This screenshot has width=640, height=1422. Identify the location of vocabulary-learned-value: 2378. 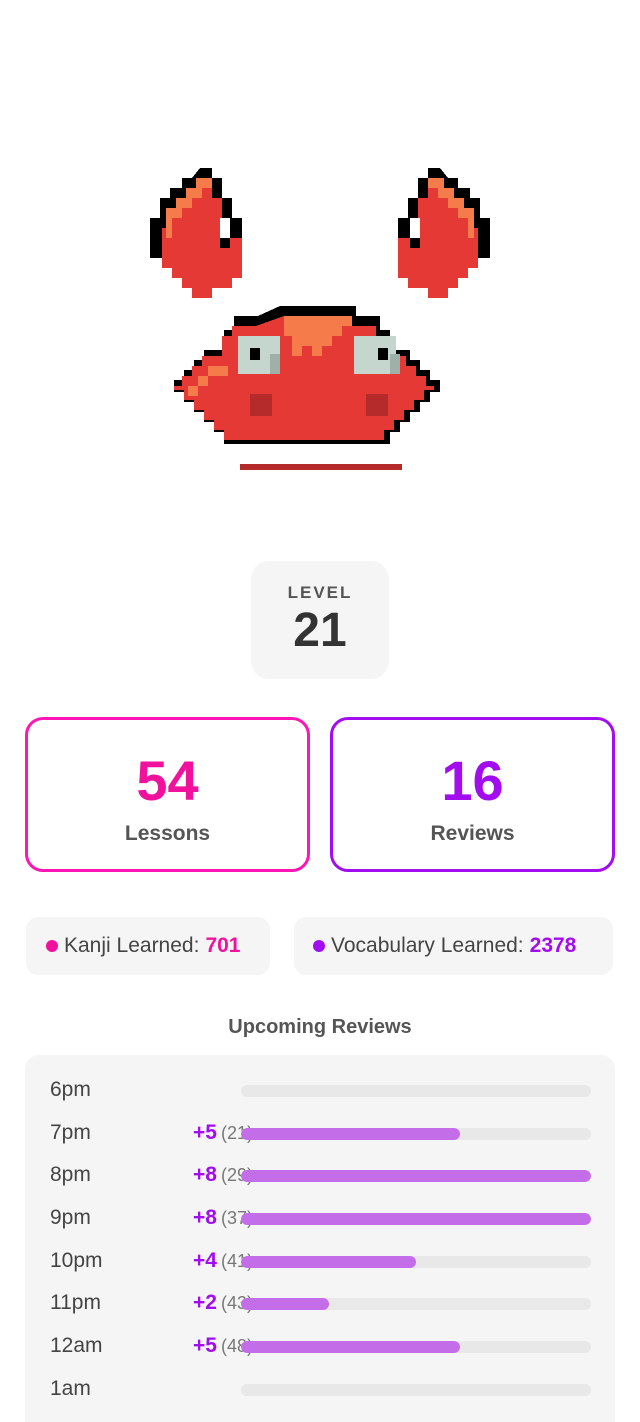
(553, 945).